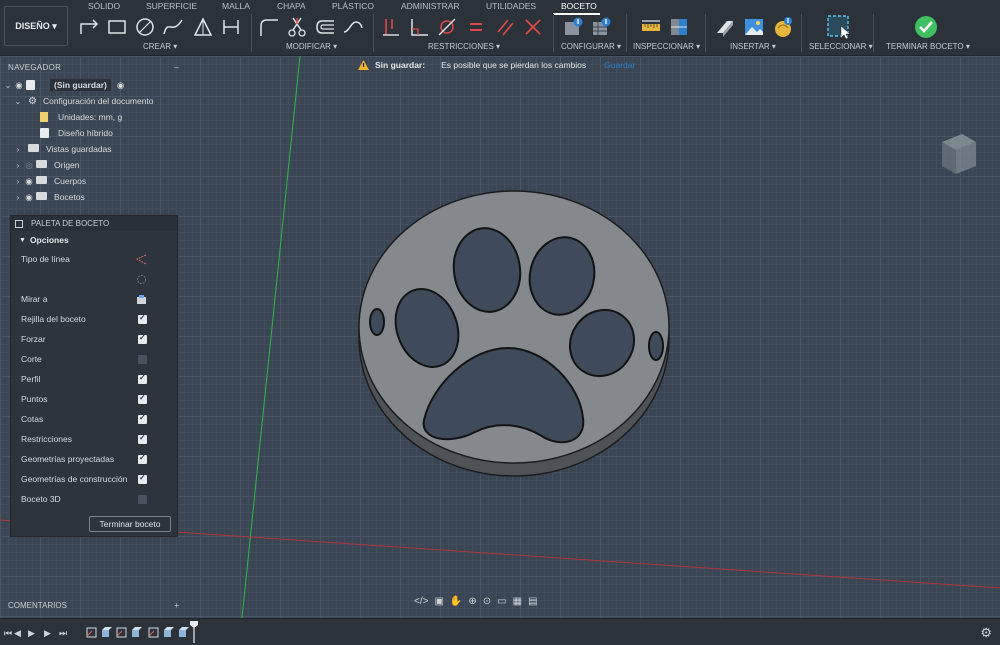  What do you see at coordinates (93, 149) in the screenshot?
I see `tree-item-saved-views: › Vistas guardadas` at bounding box center [93, 149].